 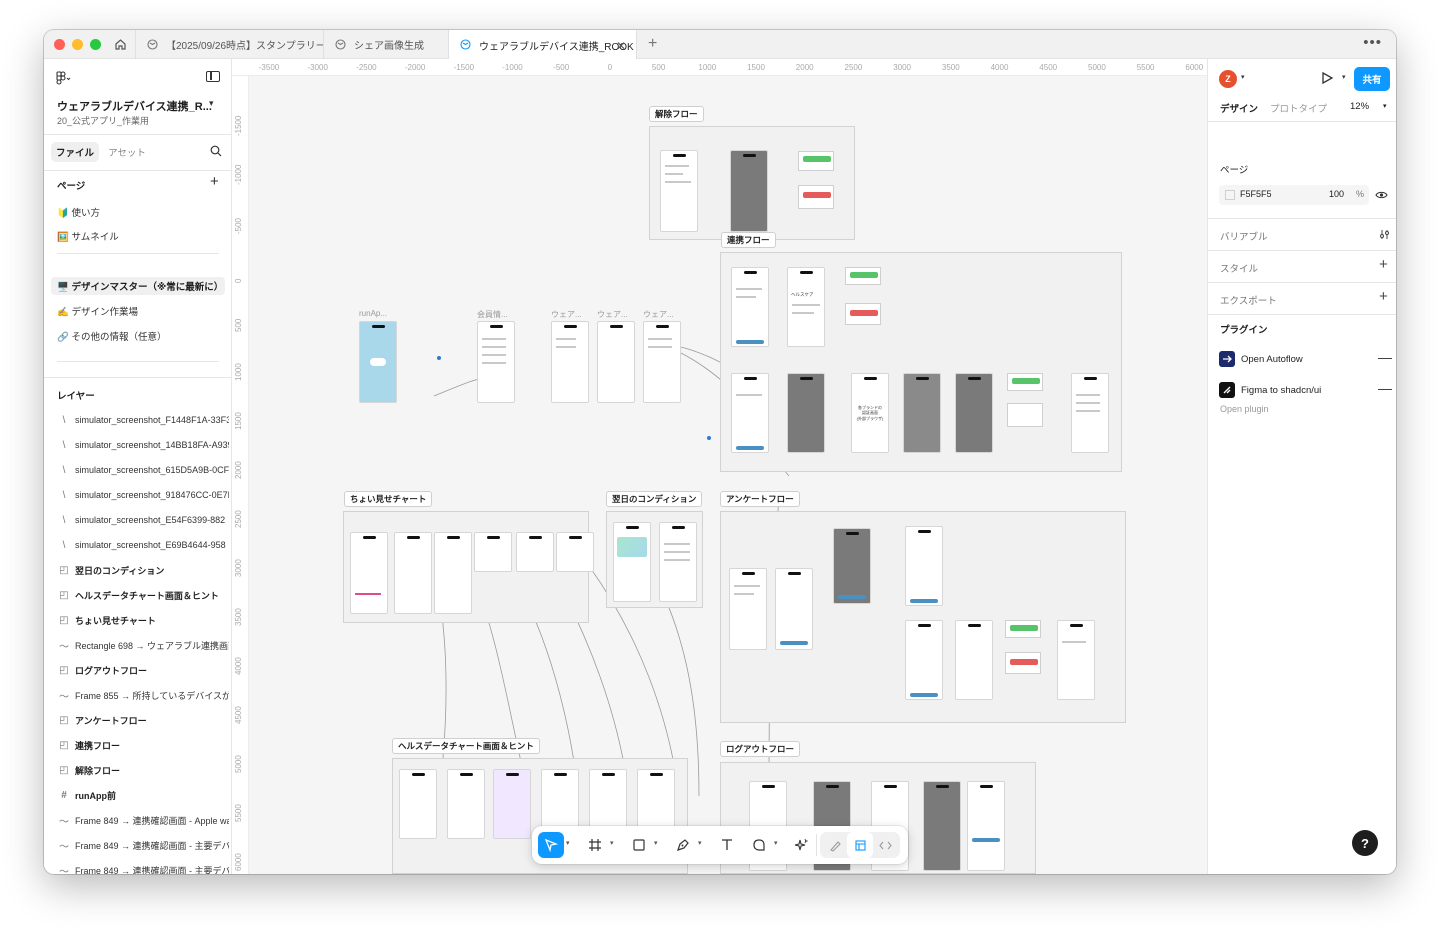 What do you see at coordinates (1298, 108) in the screenshot?
I see `tab-prototype: プロトタイプ` at bounding box center [1298, 108].